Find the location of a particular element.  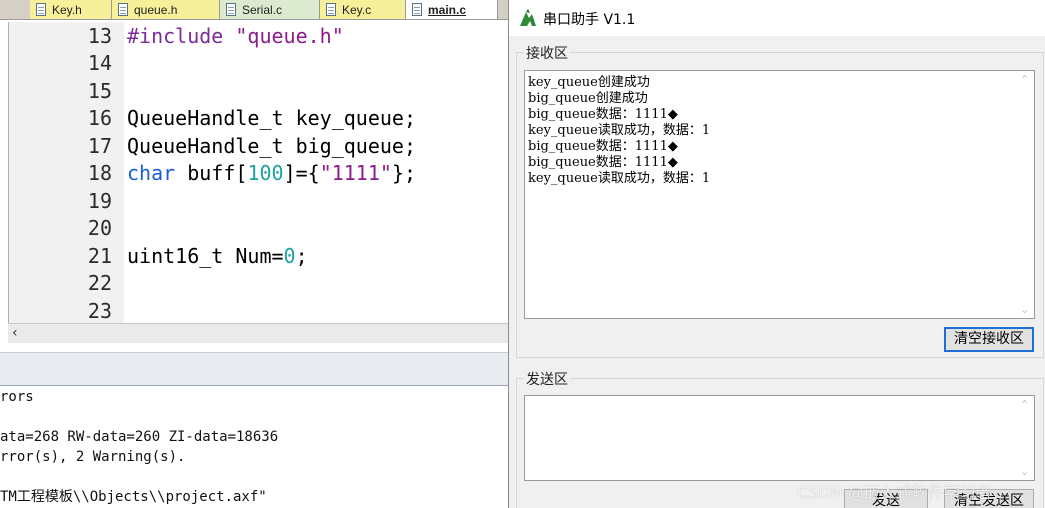

output-line: TM工程模板\\Objects\\project.axf" is located at coordinates (133, 497).